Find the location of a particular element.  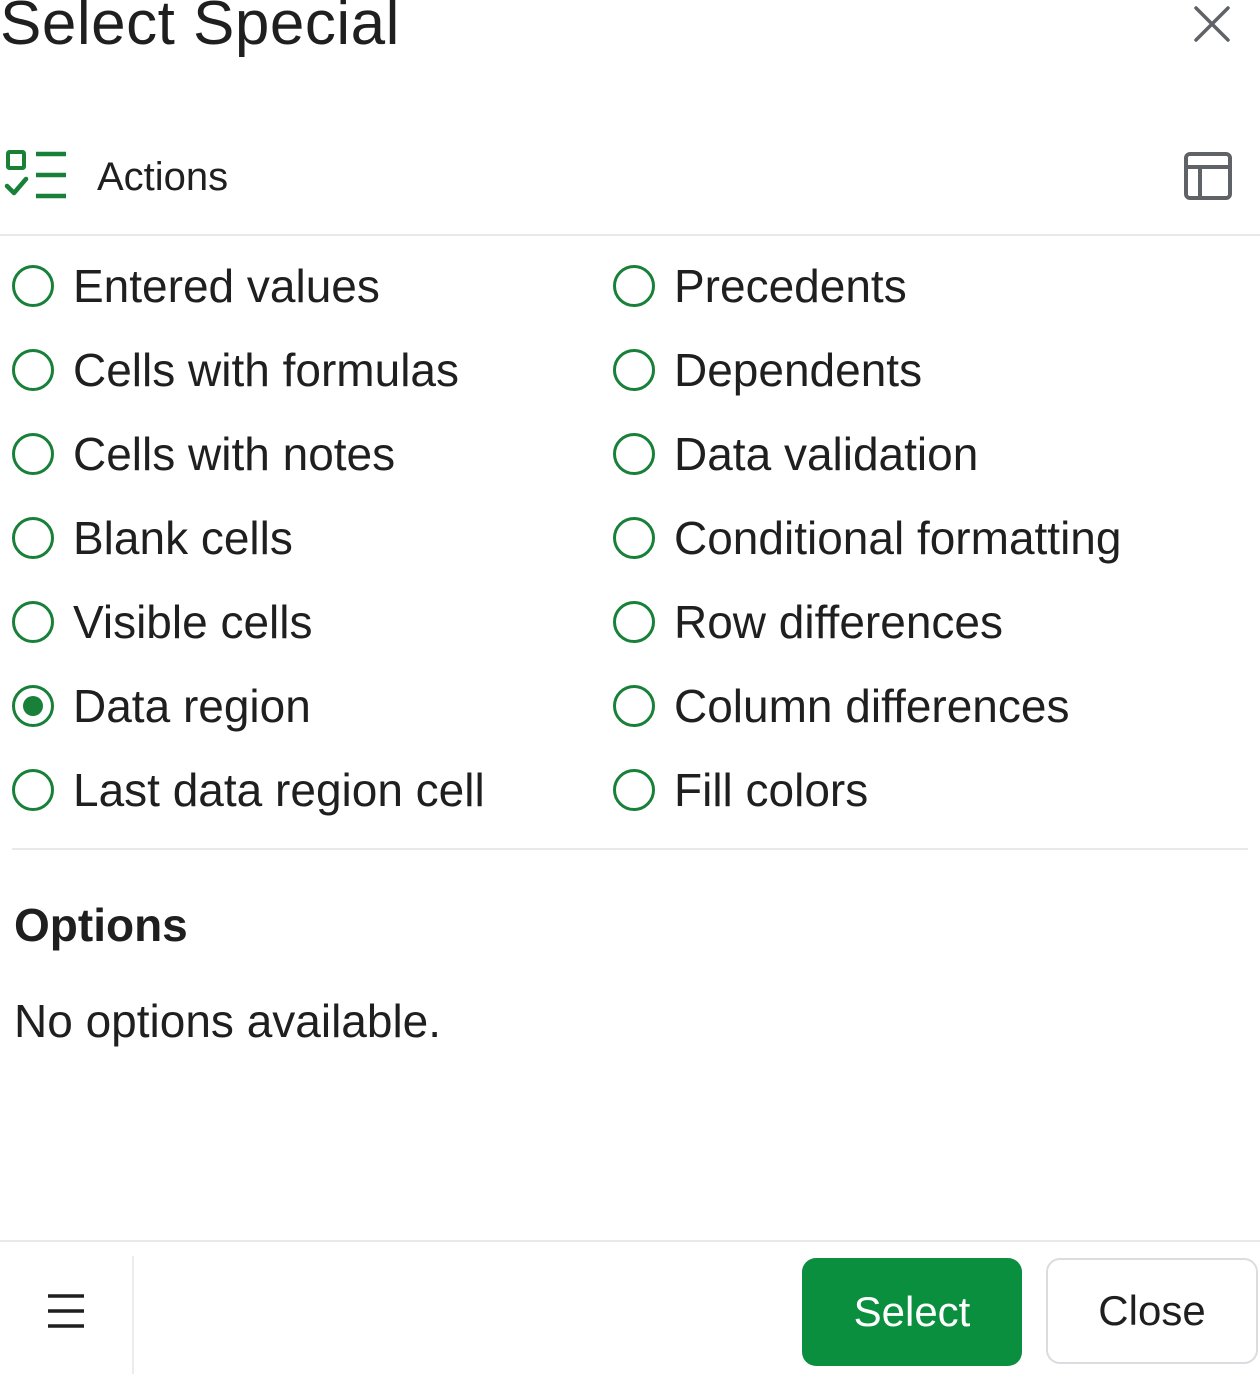

radio-visible-cells: Visible cells is located at coordinates (162, 622).